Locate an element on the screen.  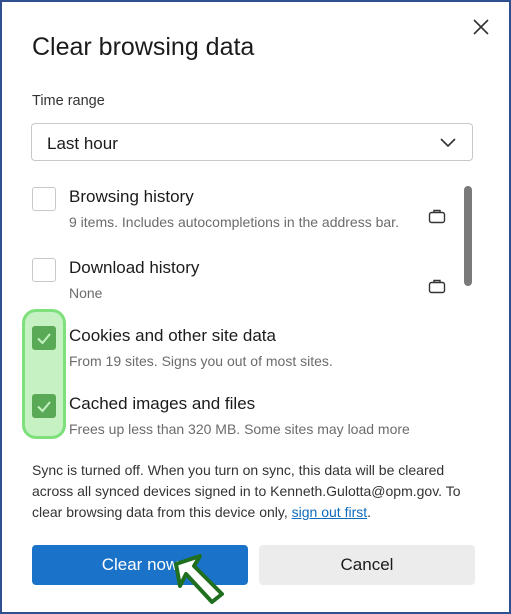
clear-now-button: Clear now is located at coordinates (140, 565).